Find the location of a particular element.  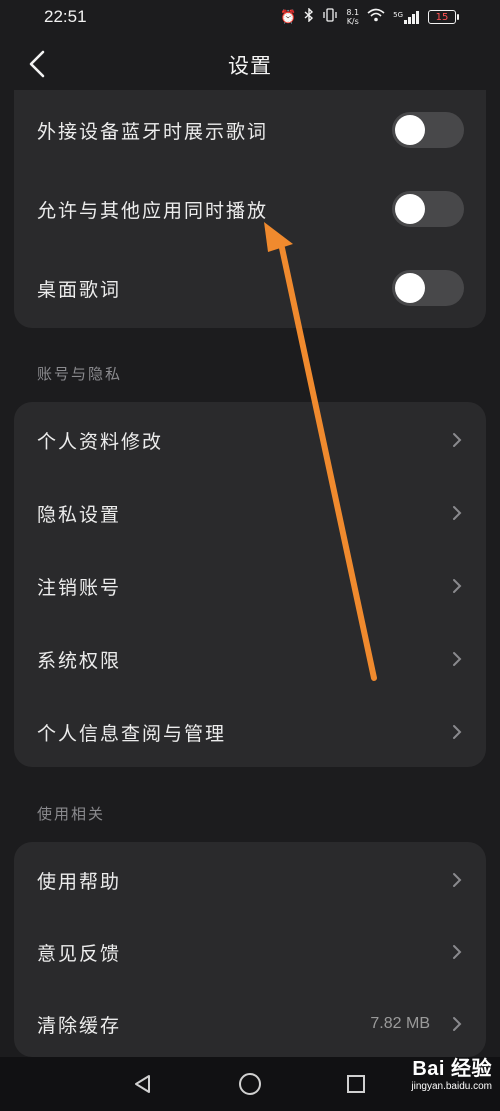

list-item-label: 意见反馈 is located at coordinates (79, 953).